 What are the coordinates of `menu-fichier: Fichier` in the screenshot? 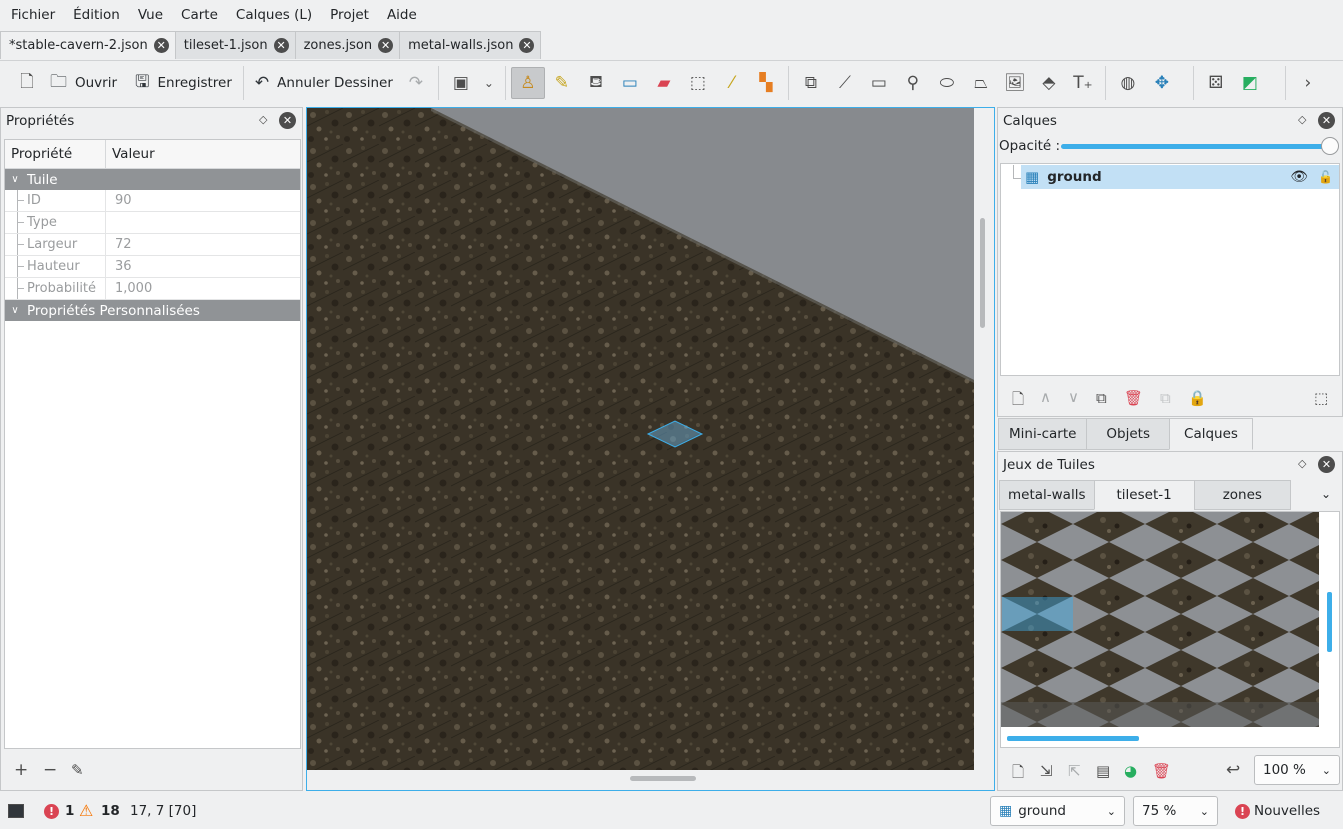 It's located at (33, 15).